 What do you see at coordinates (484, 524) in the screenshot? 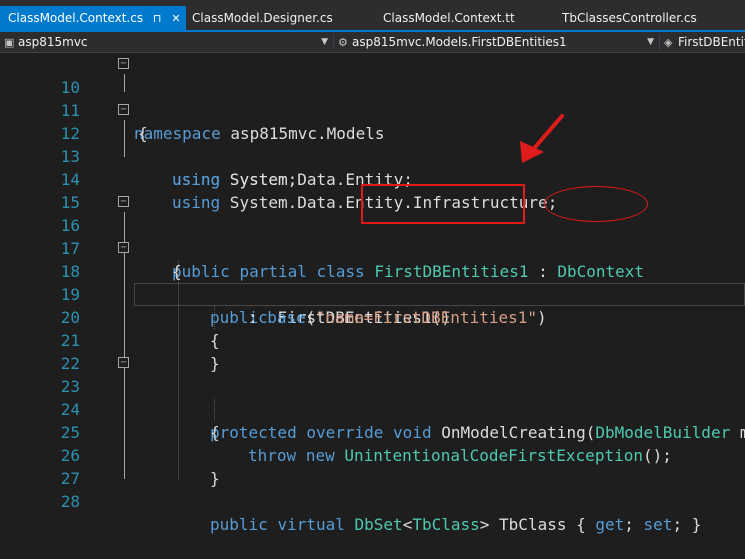
I see `code-text: >` at bounding box center [484, 524].